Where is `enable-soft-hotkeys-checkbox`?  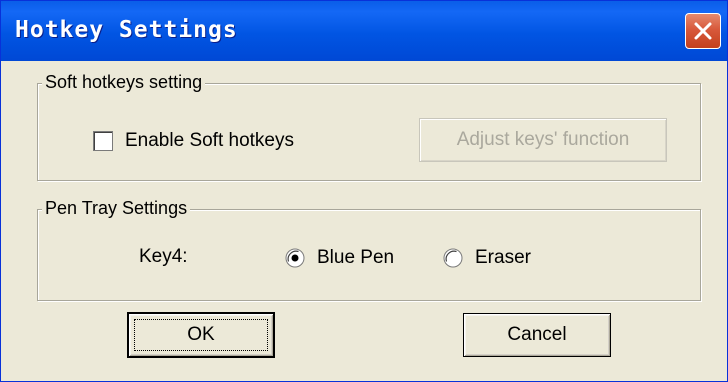
enable-soft-hotkeys-checkbox is located at coordinates (103, 141).